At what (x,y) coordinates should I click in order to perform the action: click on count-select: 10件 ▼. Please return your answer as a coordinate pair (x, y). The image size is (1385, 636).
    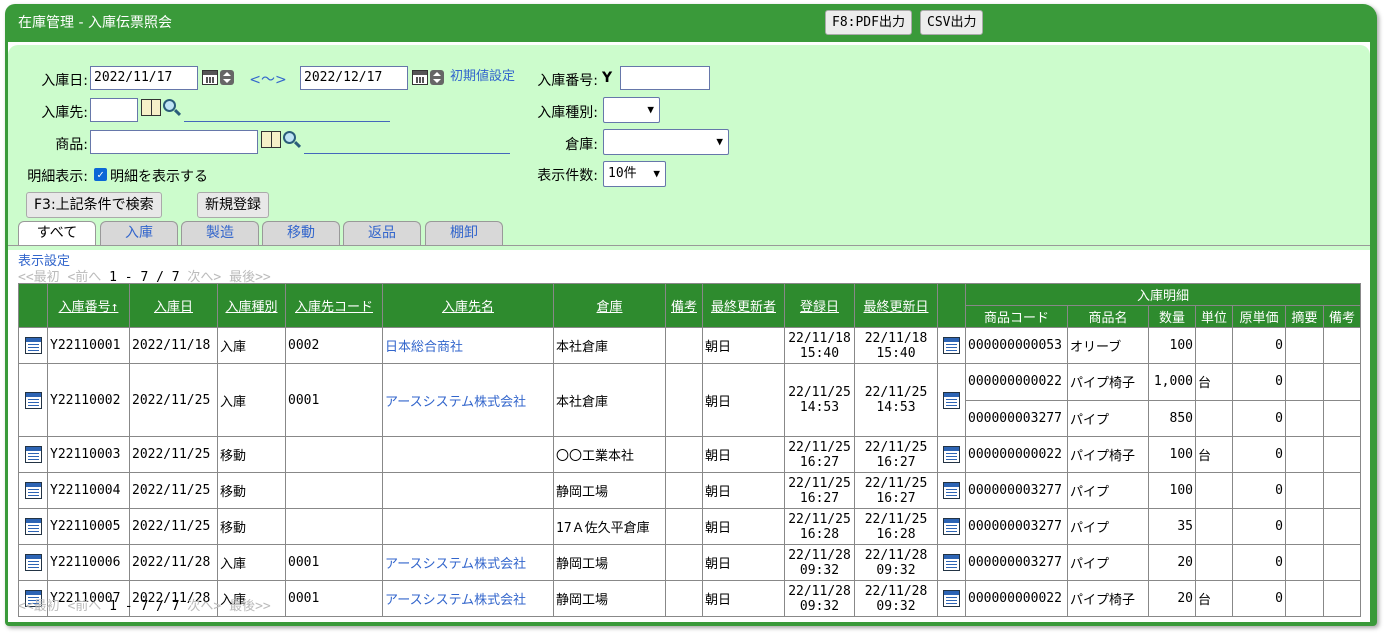
    Looking at the image, I should click on (634, 174).